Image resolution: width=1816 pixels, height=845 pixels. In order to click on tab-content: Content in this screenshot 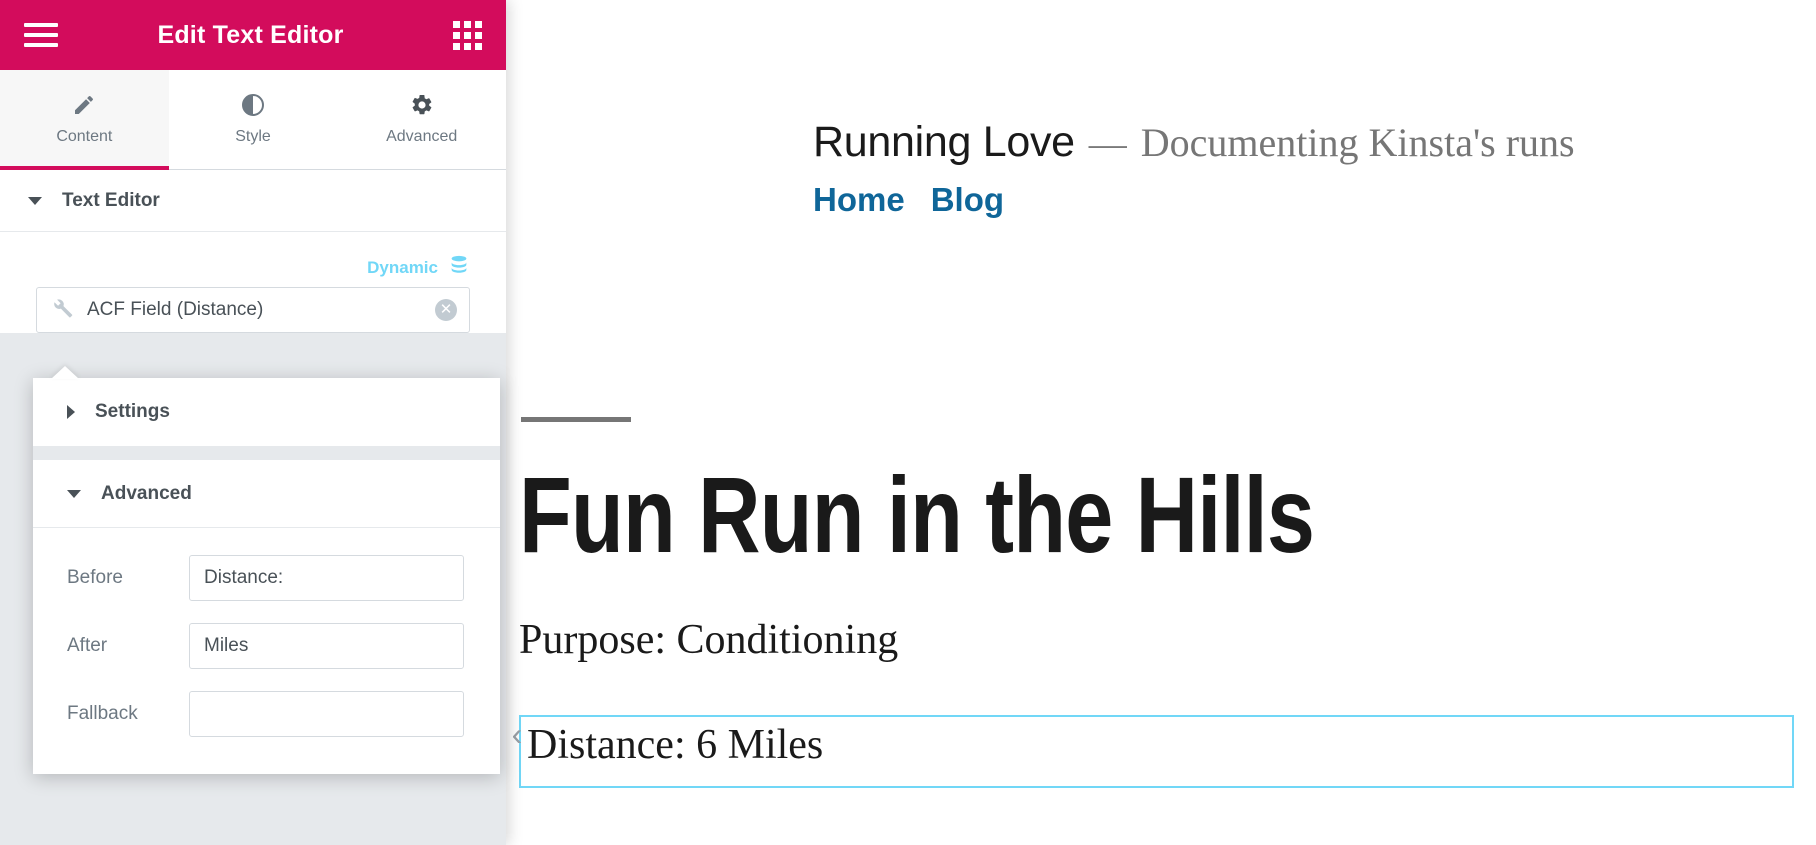, I will do `click(84, 120)`.